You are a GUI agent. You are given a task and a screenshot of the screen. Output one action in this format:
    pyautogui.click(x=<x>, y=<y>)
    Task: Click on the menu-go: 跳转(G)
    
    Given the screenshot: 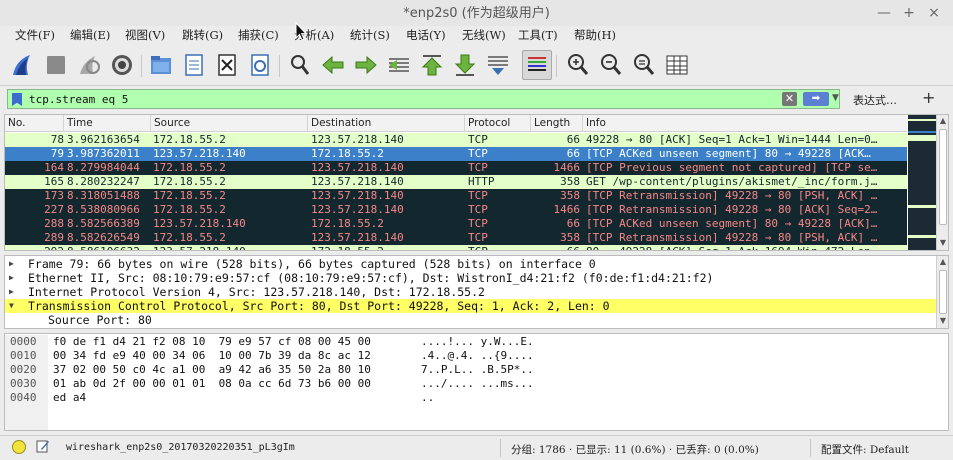 What is the action you would take?
    pyautogui.click(x=202, y=35)
    